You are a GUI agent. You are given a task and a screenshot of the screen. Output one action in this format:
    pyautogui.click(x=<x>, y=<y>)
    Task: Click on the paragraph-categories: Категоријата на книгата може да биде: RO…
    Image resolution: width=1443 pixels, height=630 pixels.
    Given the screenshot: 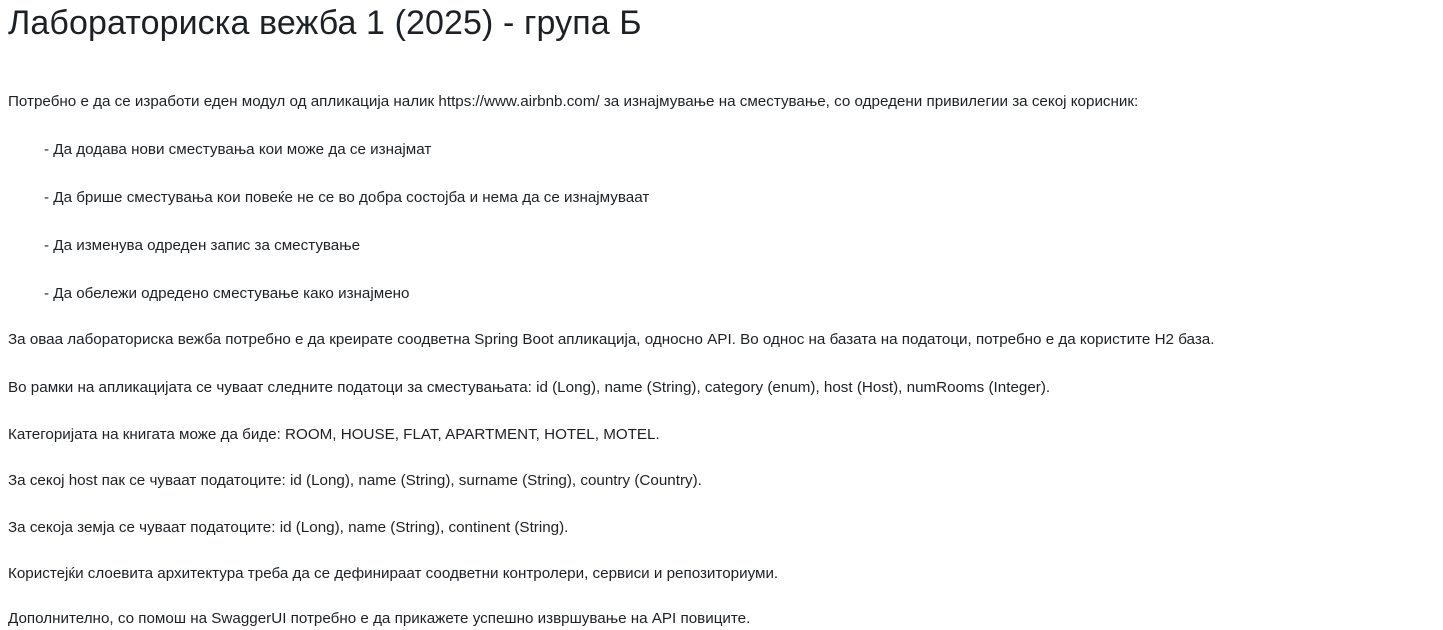 What is the action you would take?
    pyautogui.click(x=334, y=434)
    